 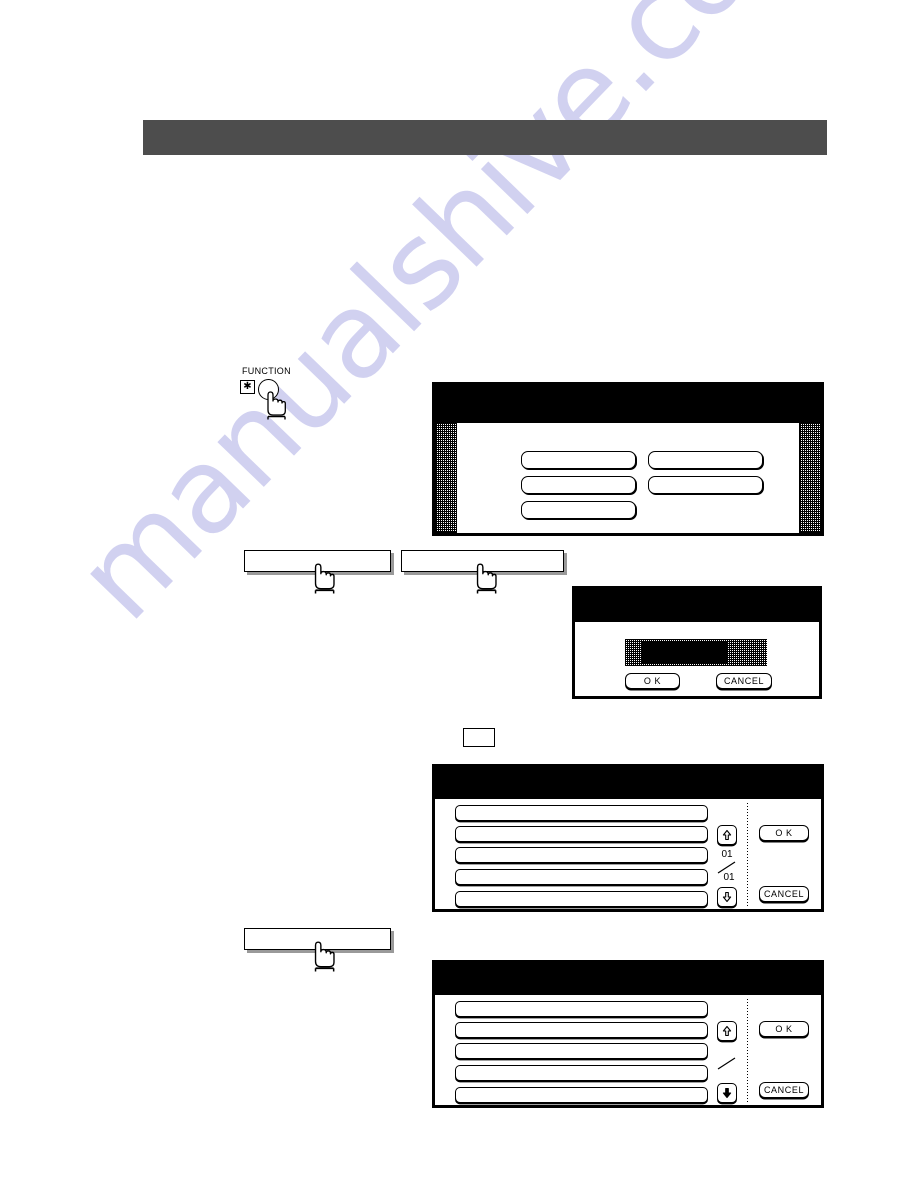 I want to click on scroll-rail-right, so click(x=810, y=478).